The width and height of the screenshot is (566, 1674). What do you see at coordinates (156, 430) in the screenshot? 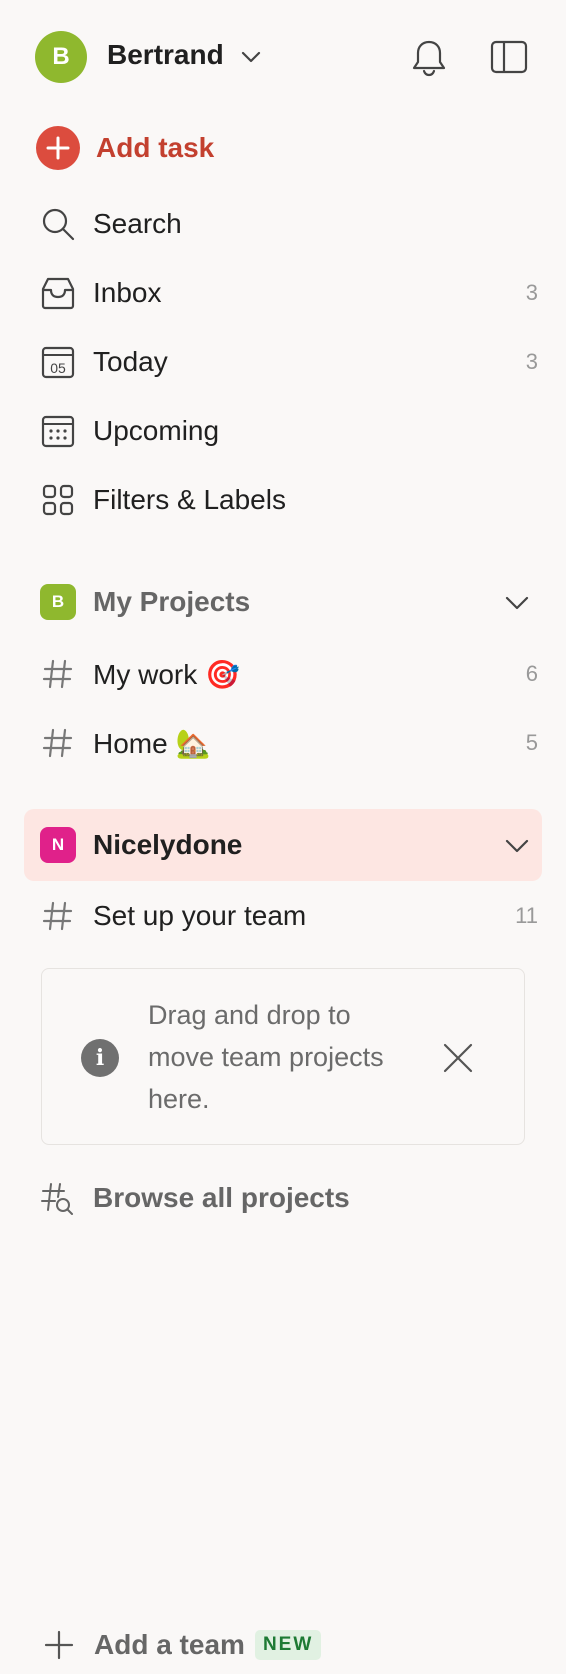
I see `nav-item-label: Upcoming` at bounding box center [156, 430].